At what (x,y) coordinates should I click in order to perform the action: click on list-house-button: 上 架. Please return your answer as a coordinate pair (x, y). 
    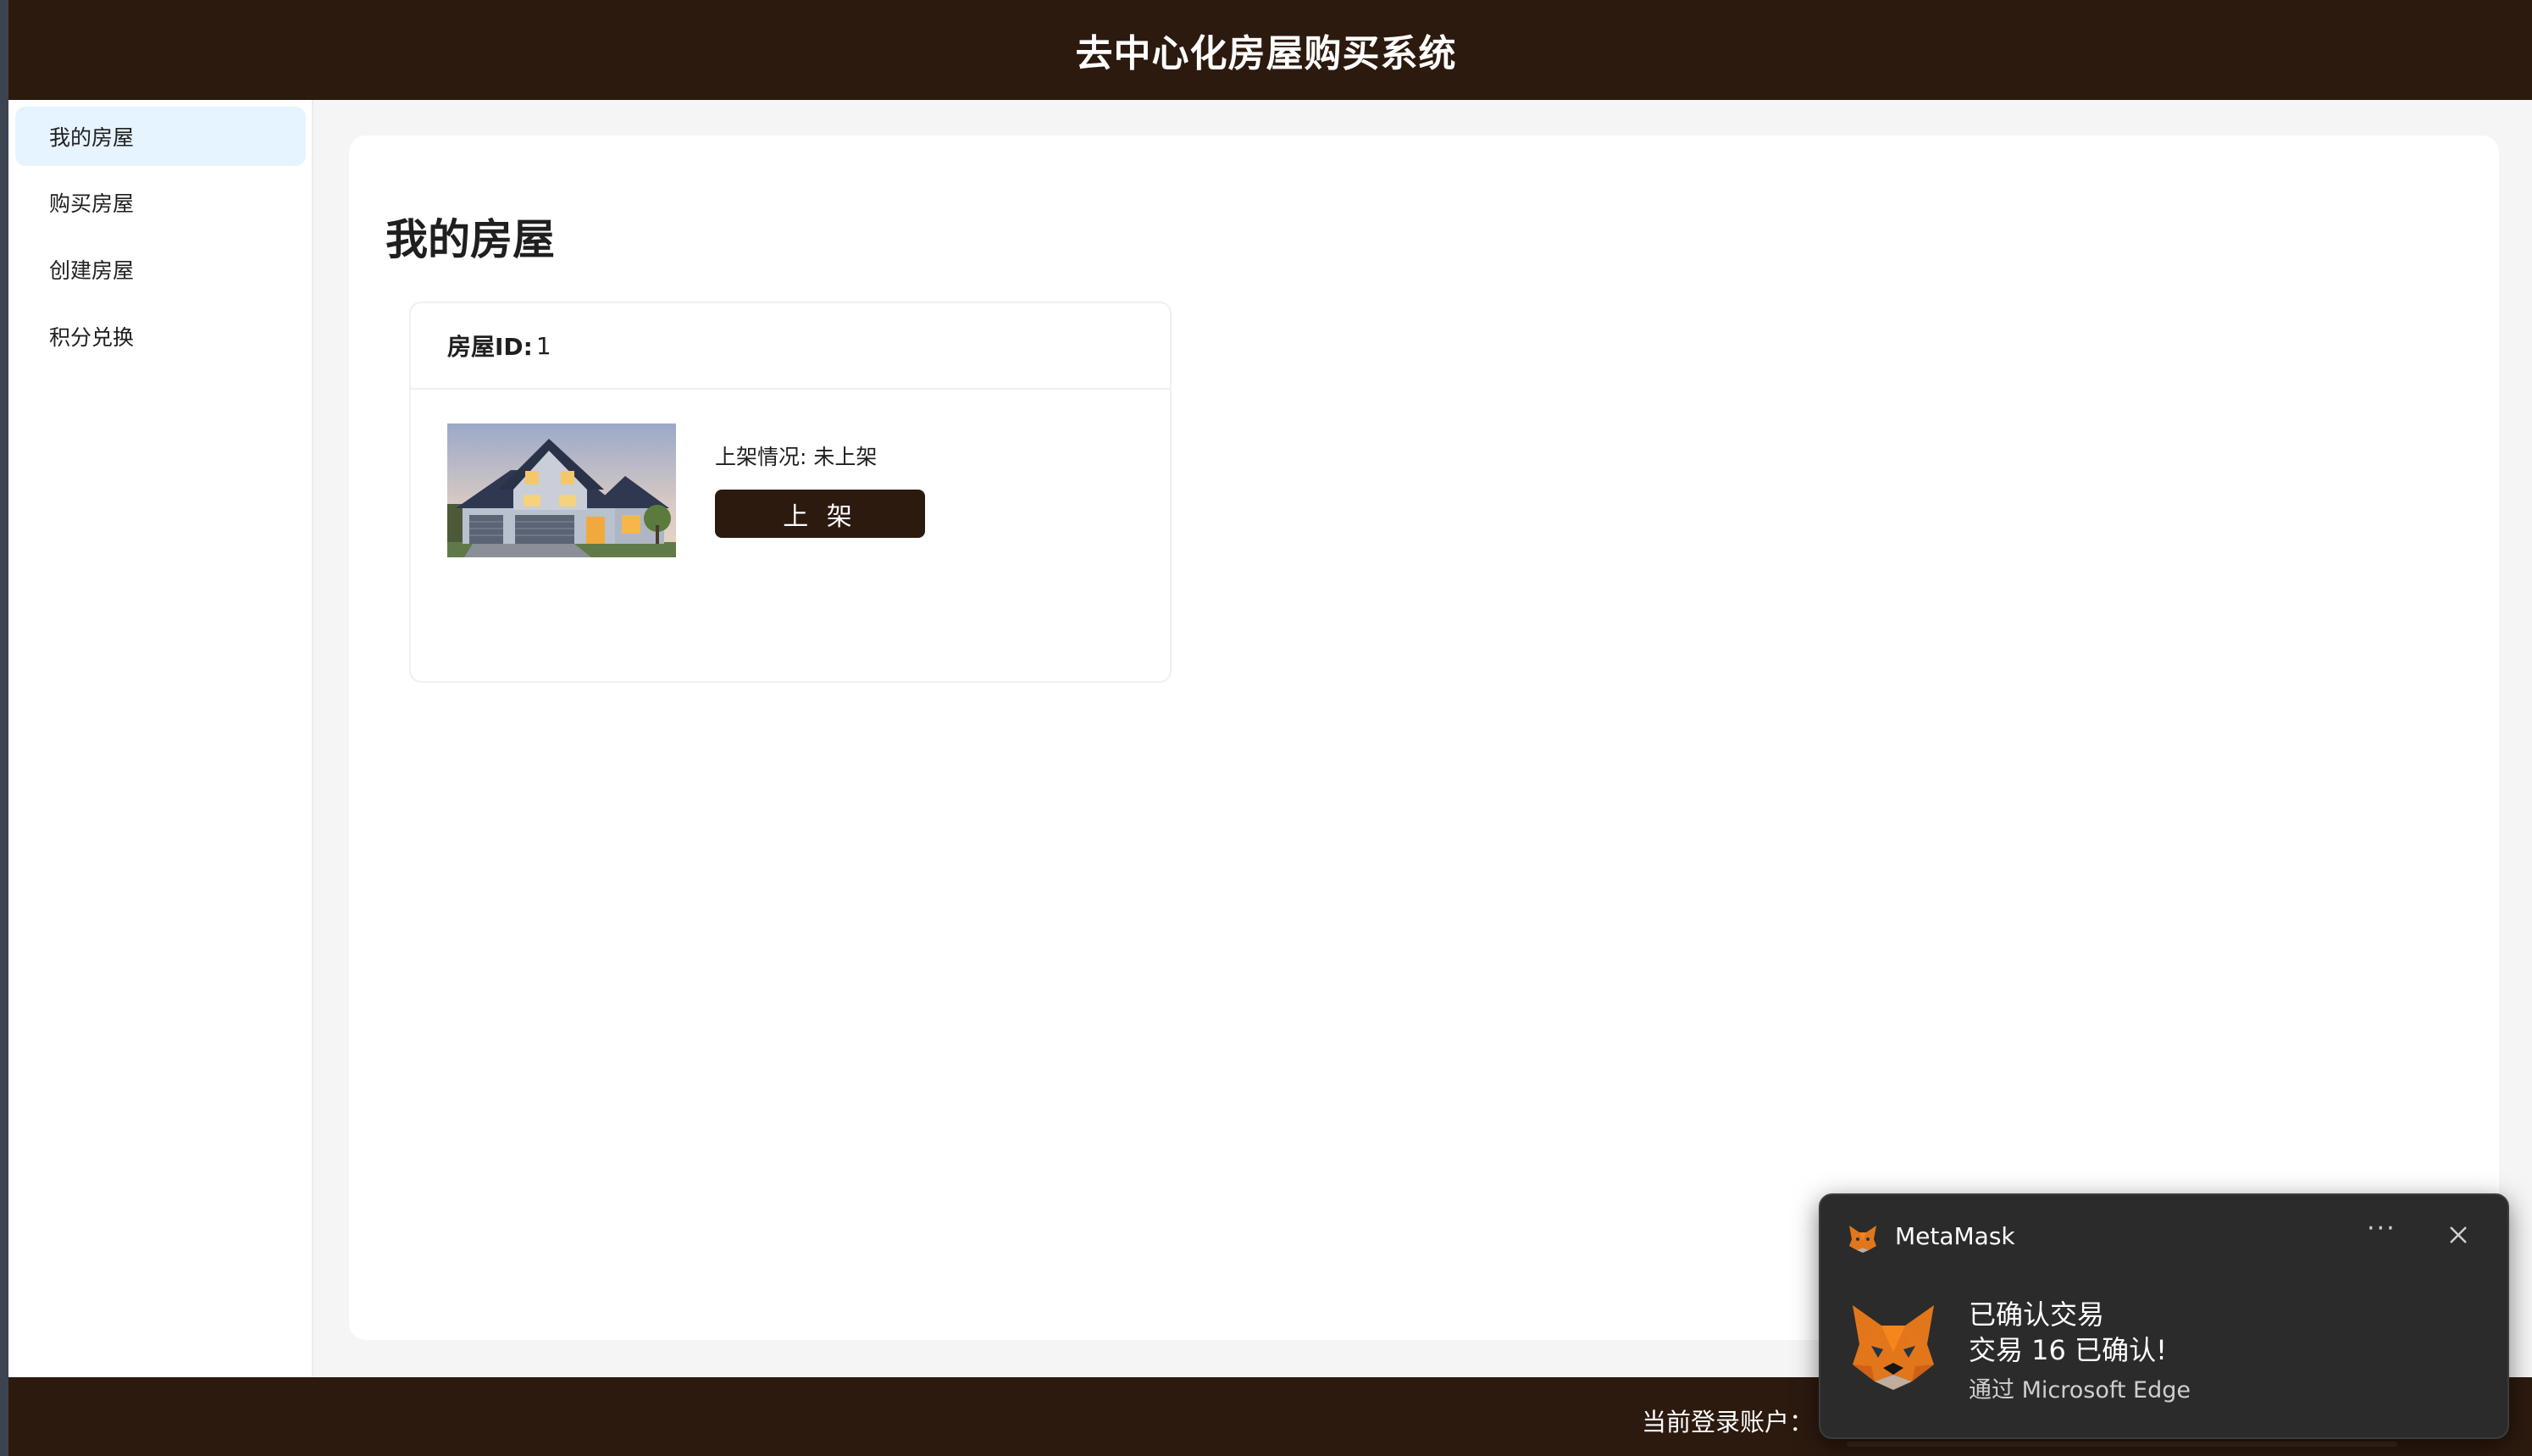
    Looking at the image, I should click on (820, 514).